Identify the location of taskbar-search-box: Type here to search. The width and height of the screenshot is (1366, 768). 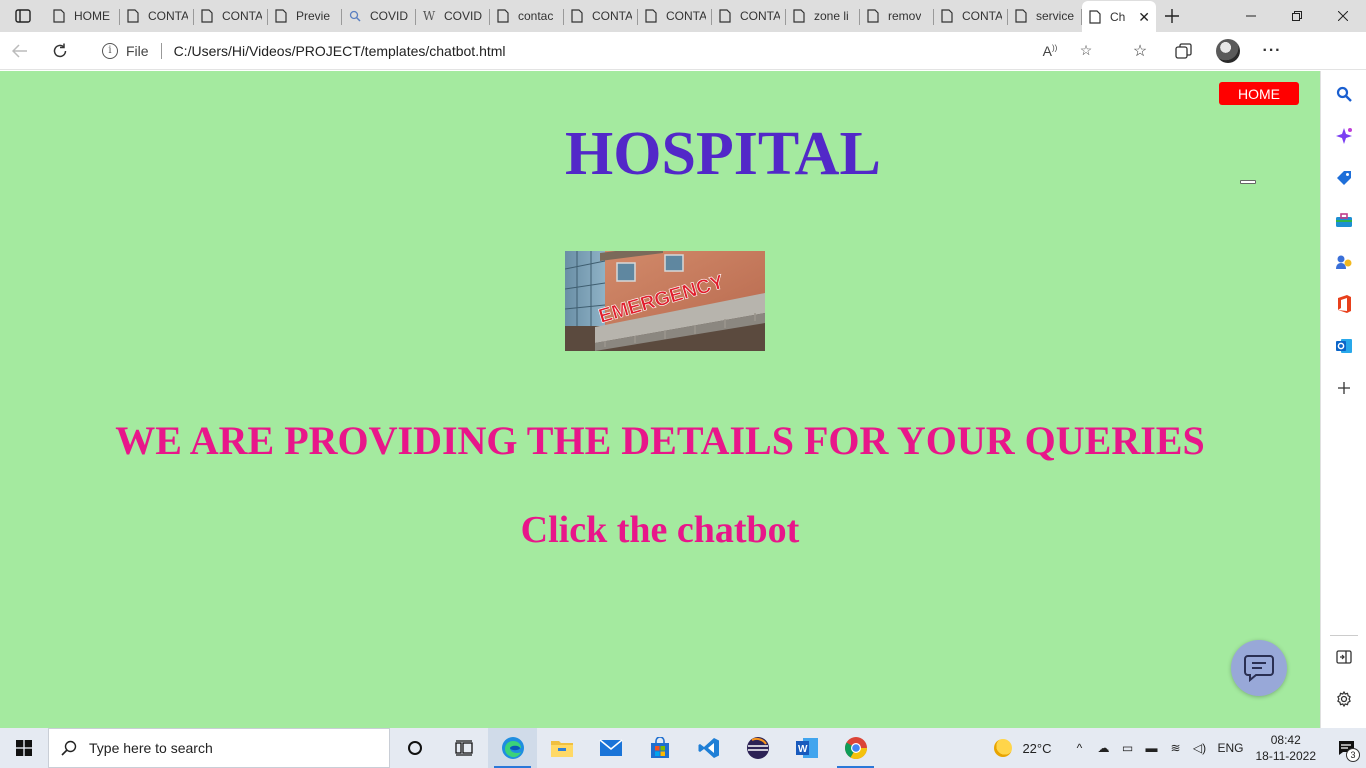
(219, 748).